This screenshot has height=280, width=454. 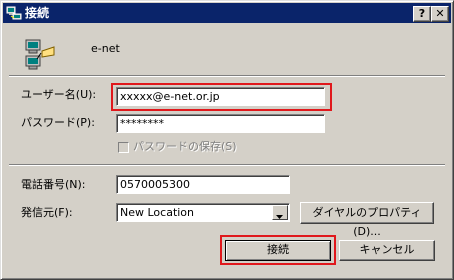 I want to click on title-bar: 接続 ? ✕, so click(x=227, y=13).